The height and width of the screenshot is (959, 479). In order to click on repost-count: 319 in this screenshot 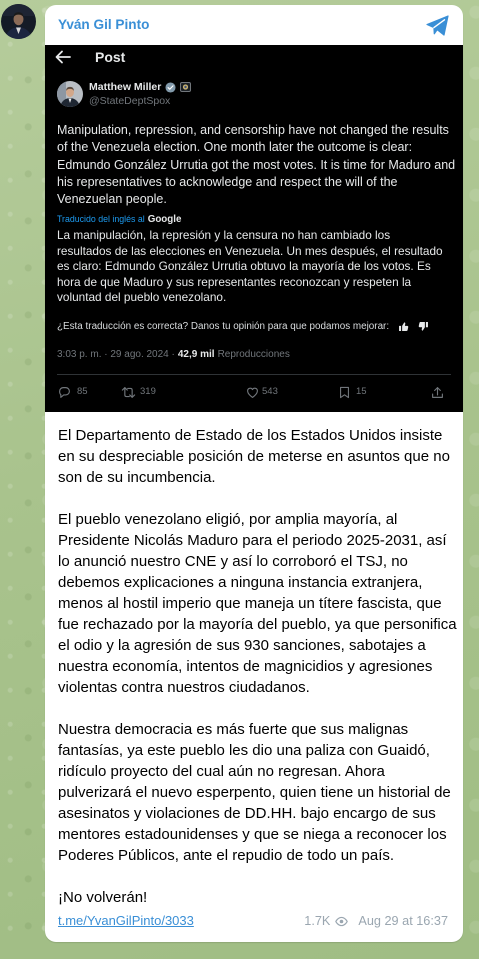, I will do `click(148, 391)`.